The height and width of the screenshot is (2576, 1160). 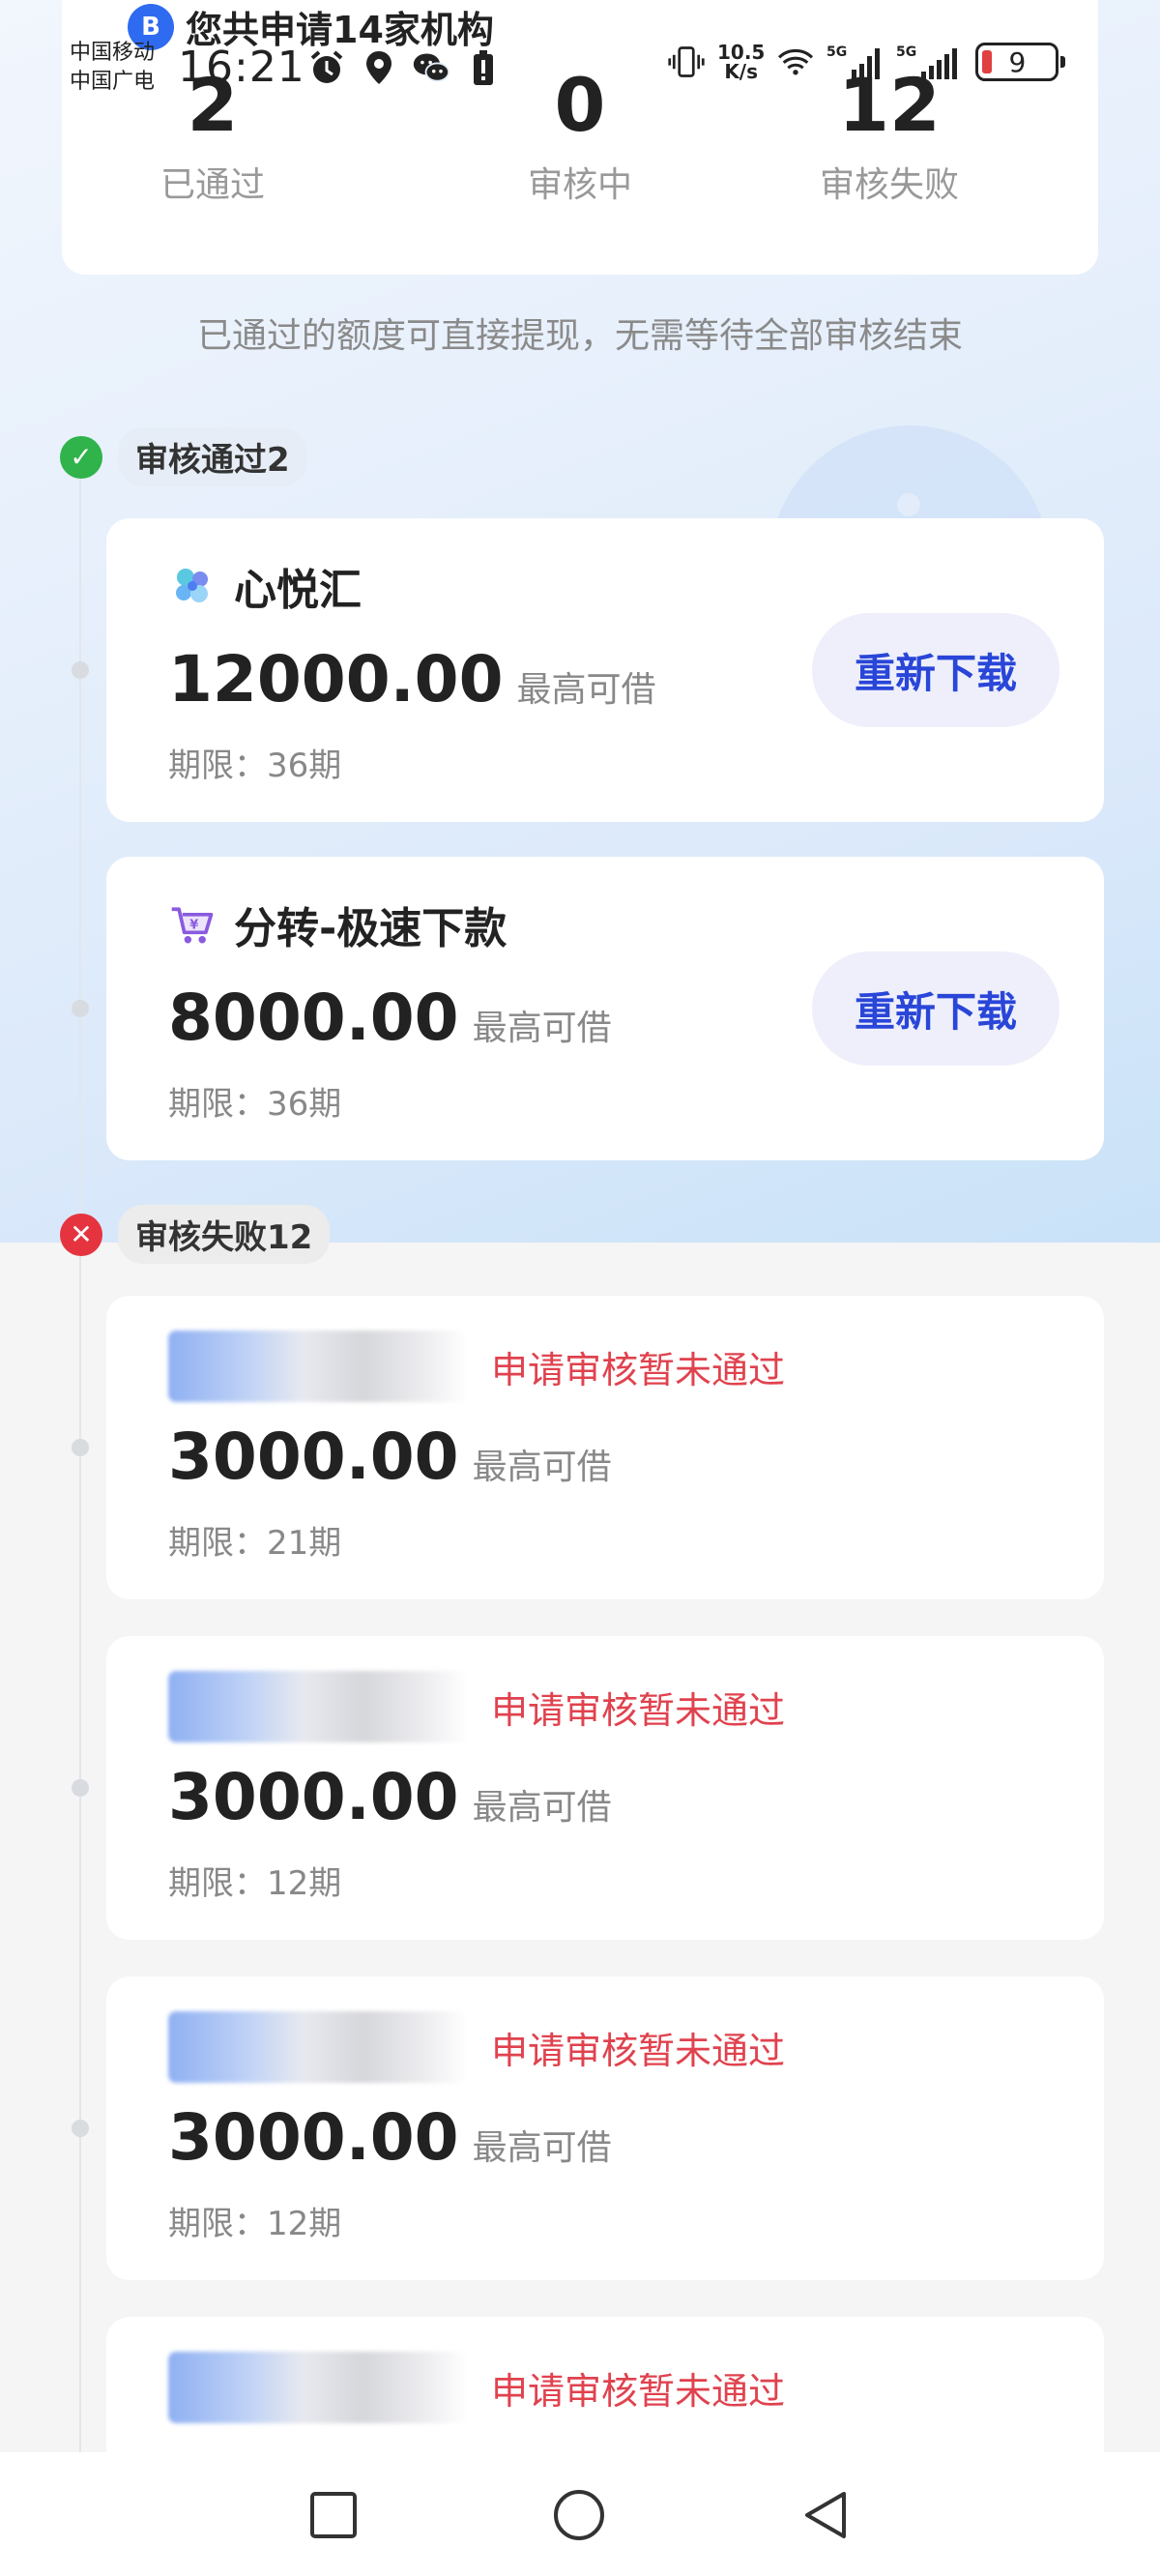 I want to click on term: 期限：21期, so click(x=255, y=1543).